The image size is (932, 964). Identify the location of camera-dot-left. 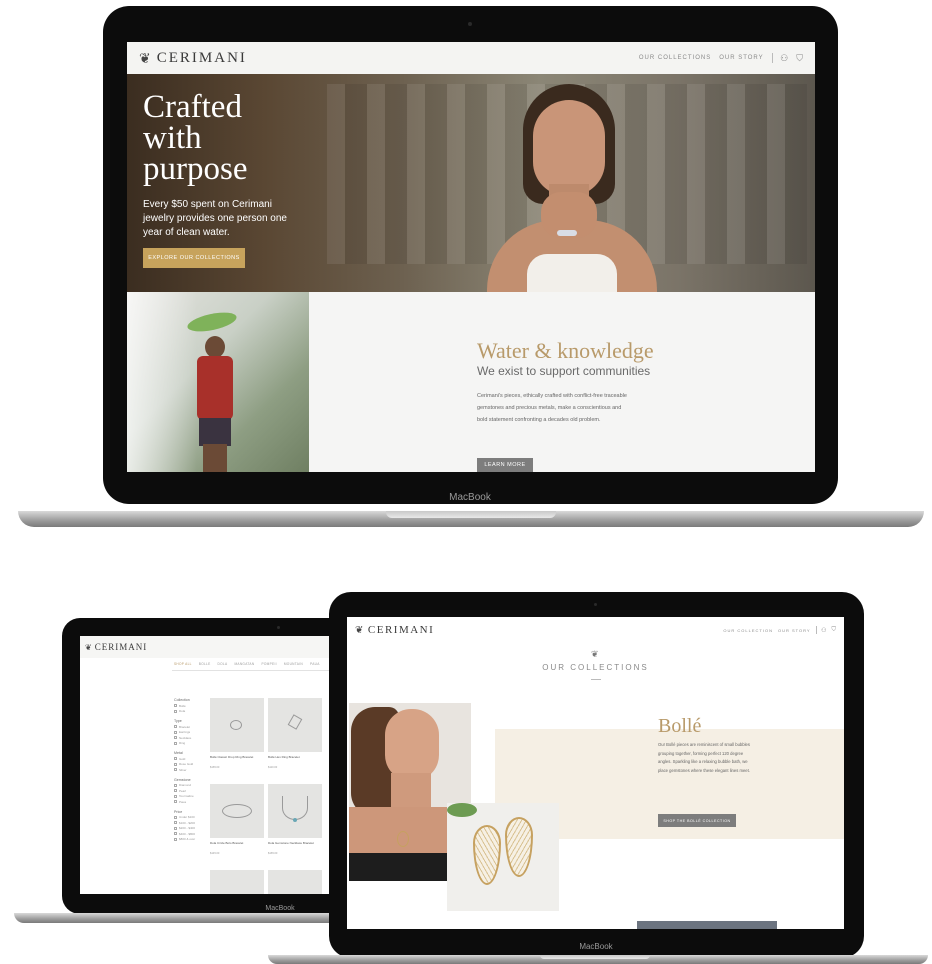
(278, 627).